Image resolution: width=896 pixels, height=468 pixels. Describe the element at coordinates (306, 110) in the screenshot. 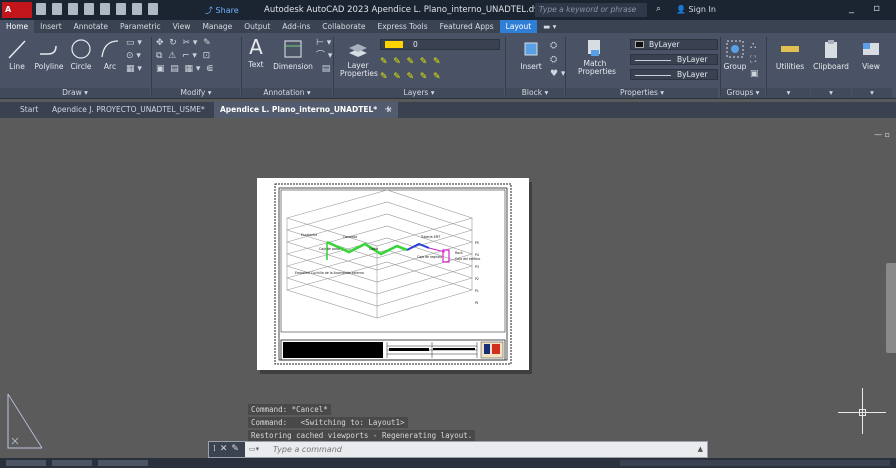

I see `doctab-plano-interno: Apendice L. Plano_interno_UNADTEL* ×` at that location.